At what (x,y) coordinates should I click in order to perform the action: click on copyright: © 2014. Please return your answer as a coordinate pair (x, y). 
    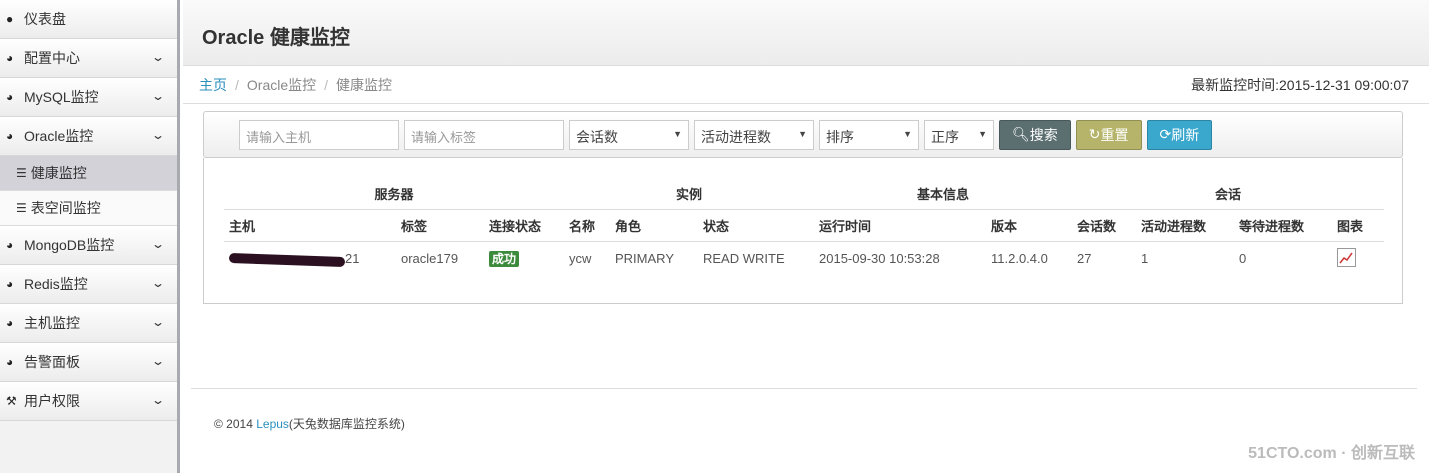
    Looking at the image, I should click on (235, 424).